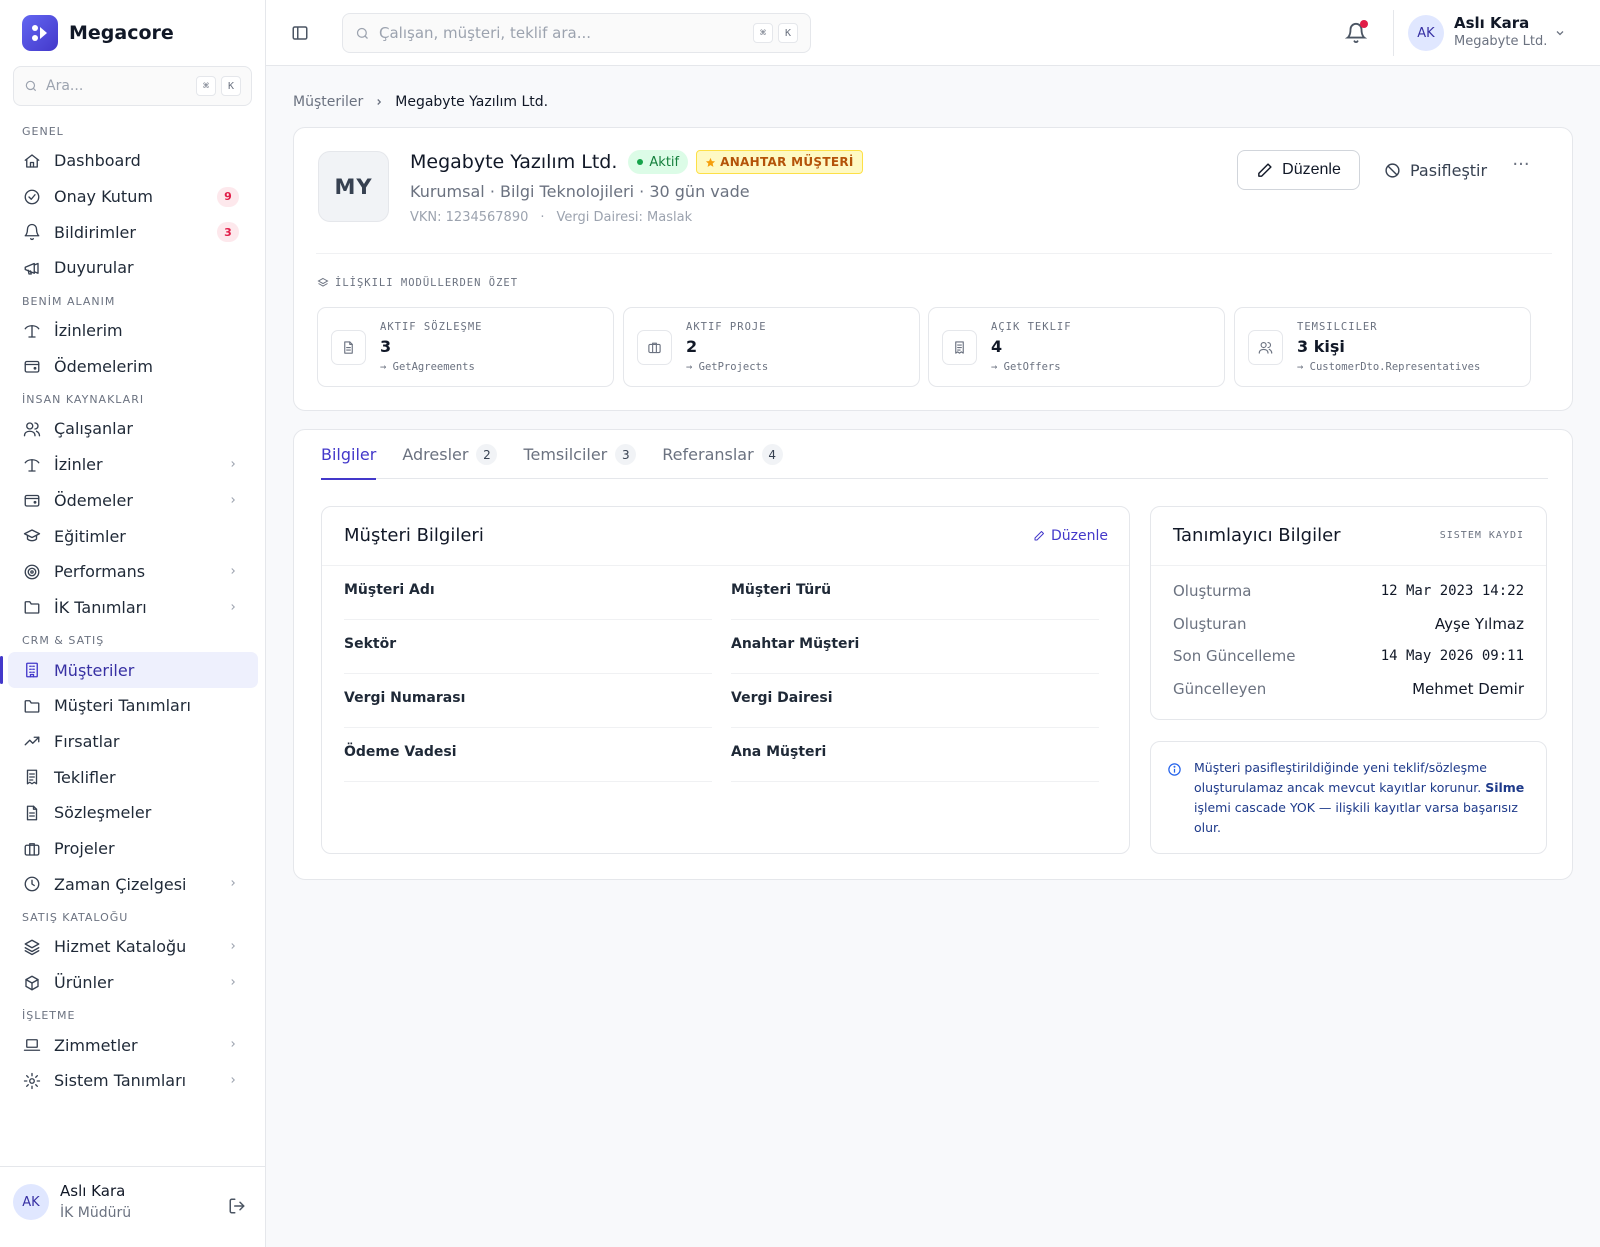  Describe the element at coordinates (465, 347) in the screenshot. I see `stat-card-aktif-sozlesme: AKTIF SÖZLEŞME 3 → GetAgreements` at that location.